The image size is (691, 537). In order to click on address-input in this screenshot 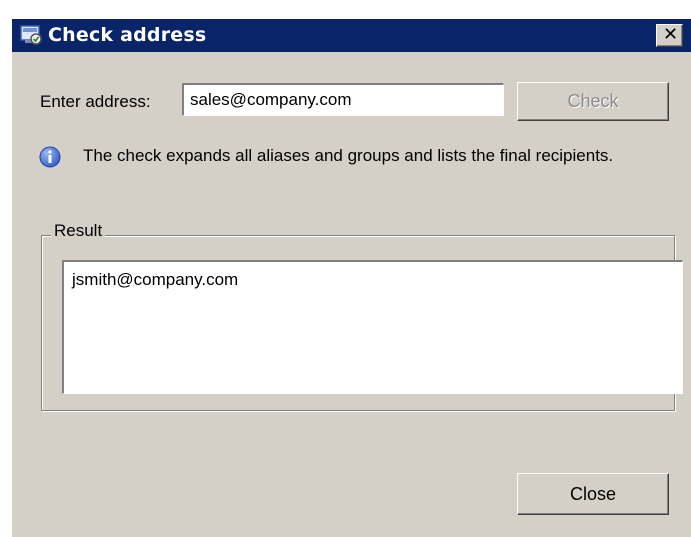, I will do `click(343, 99)`.